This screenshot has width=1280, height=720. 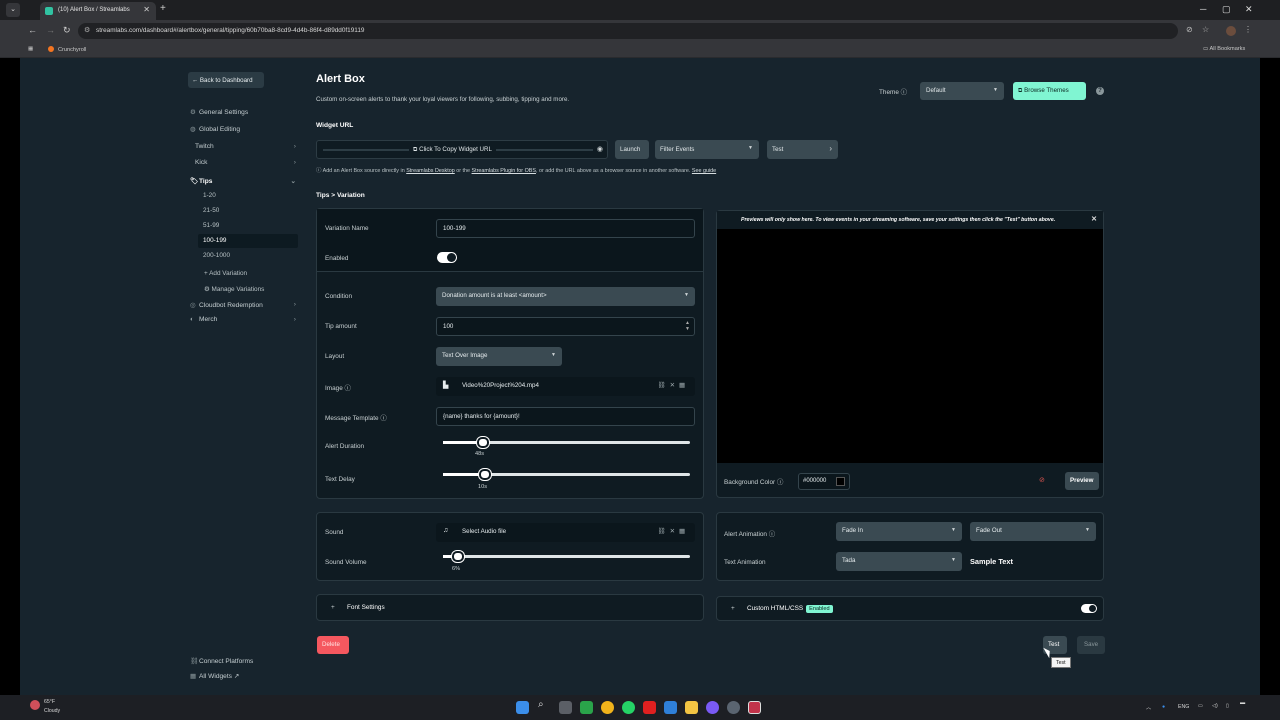 I want to click on search-icon: ⌕, so click(x=544, y=705).